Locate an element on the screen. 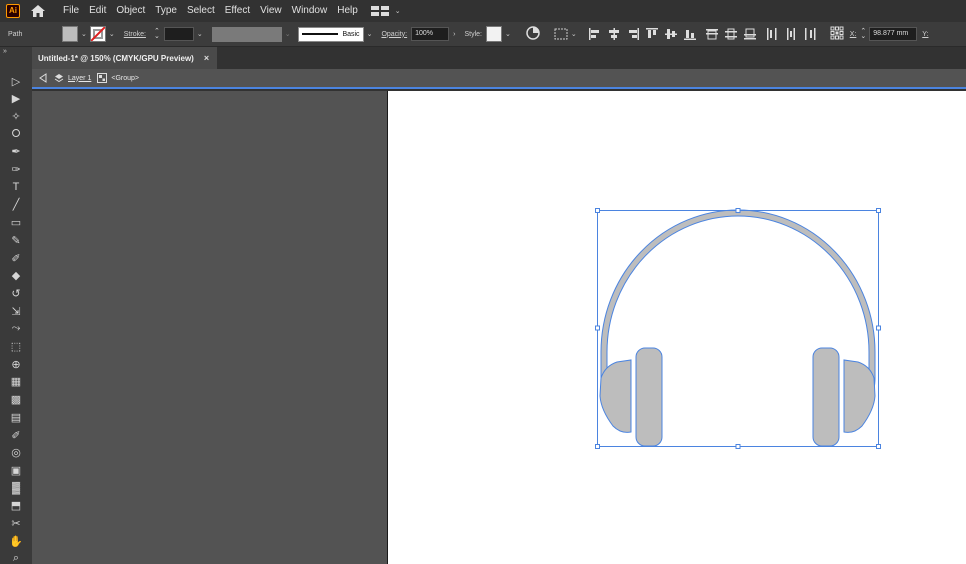 The width and height of the screenshot is (966, 564). distribute-center-icon is located at coordinates (731, 34).